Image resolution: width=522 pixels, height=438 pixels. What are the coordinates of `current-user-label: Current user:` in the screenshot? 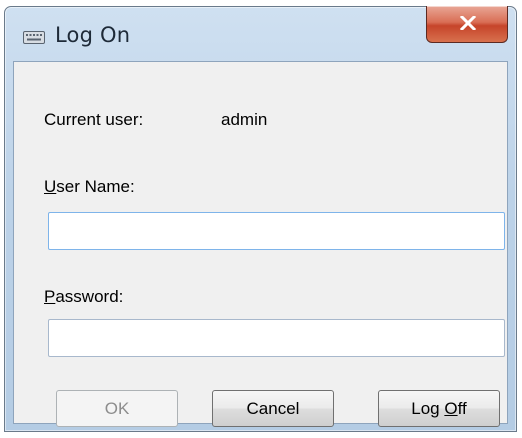 It's located at (94, 119).